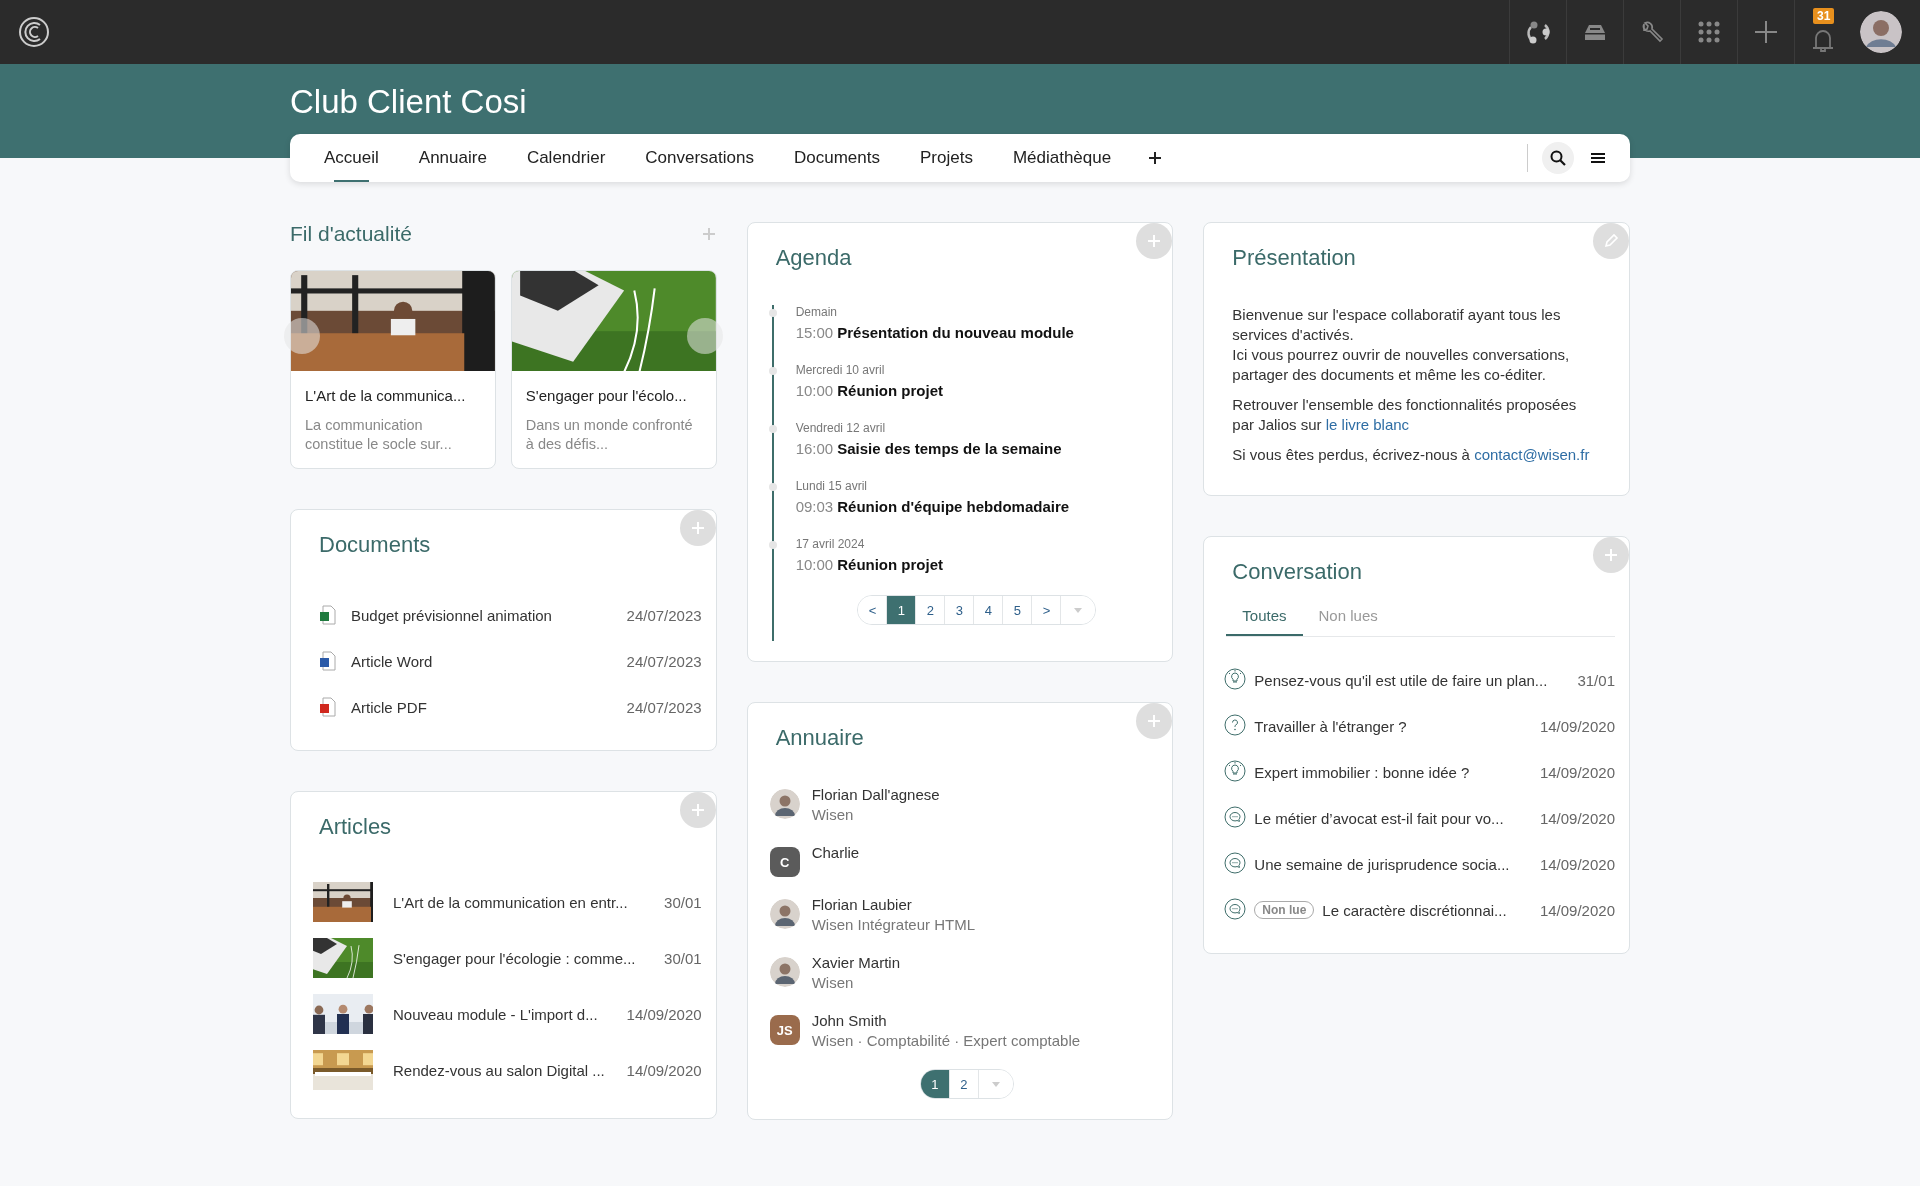 The height and width of the screenshot is (1186, 1920). What do you see at coordinates (351, 234) in the screenshot?
I see `section-title: Fil d'actualité` at bounding box center [351, 234].